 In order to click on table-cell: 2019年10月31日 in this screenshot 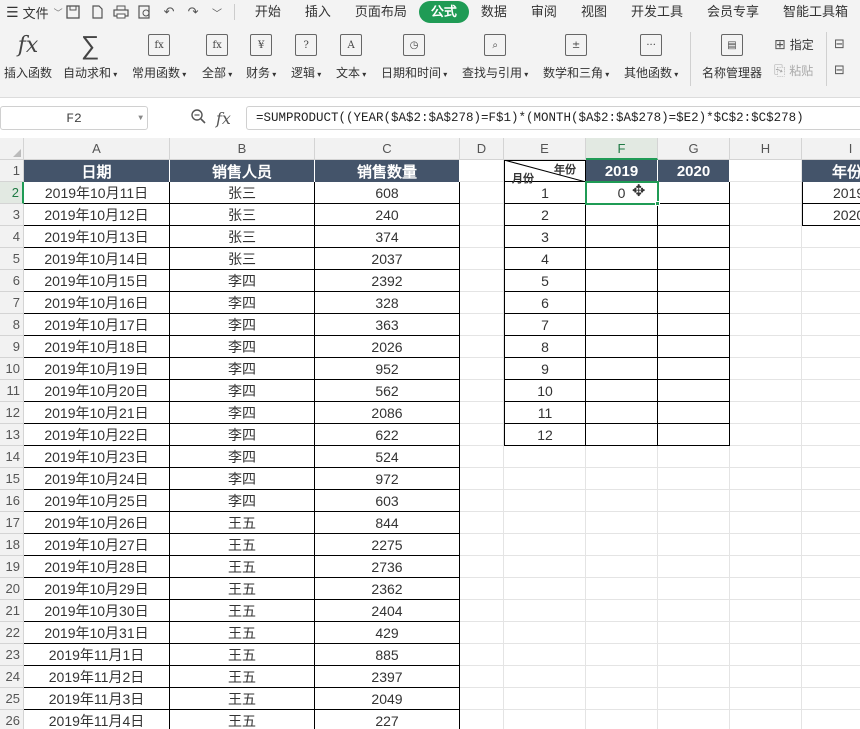, I will do `click(97, 633)`.